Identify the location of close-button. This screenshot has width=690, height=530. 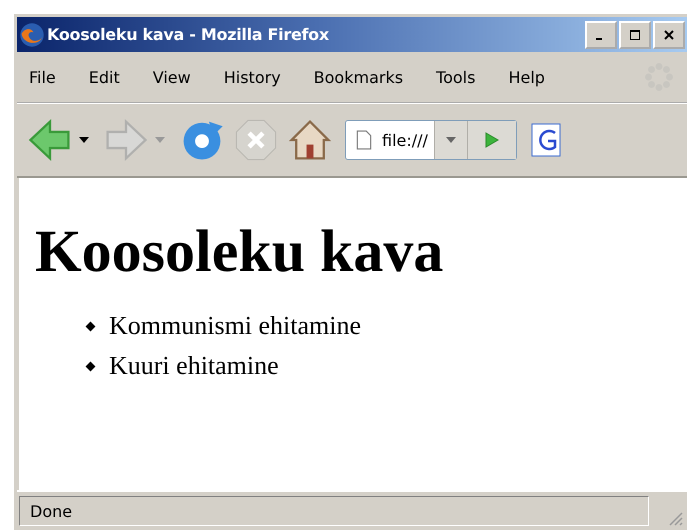
(669, 34).